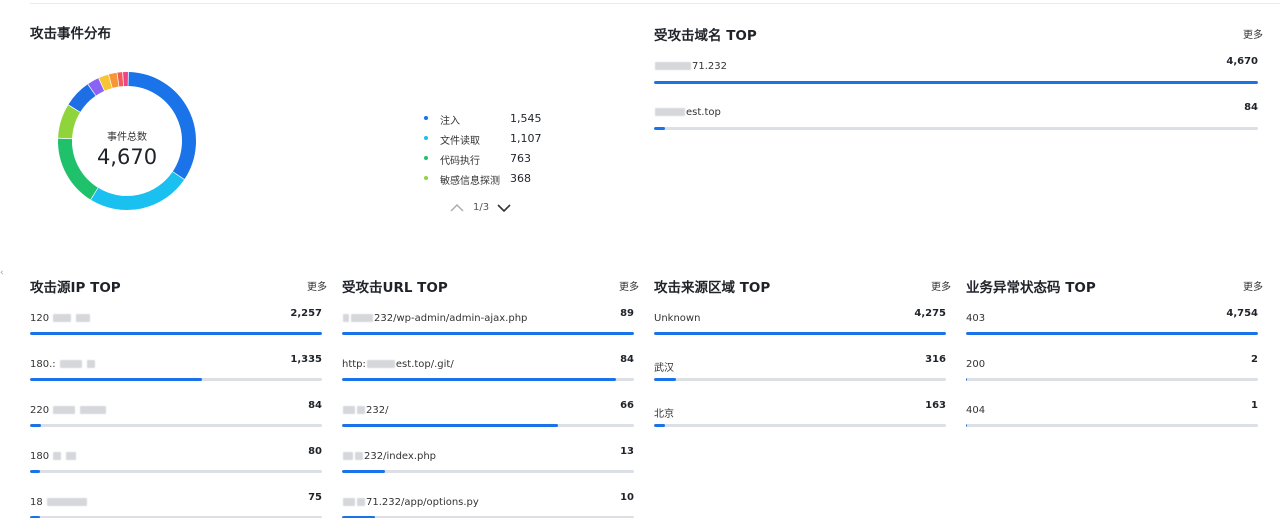  I want to click on region-row: 武汉 316, so click(800, 369).